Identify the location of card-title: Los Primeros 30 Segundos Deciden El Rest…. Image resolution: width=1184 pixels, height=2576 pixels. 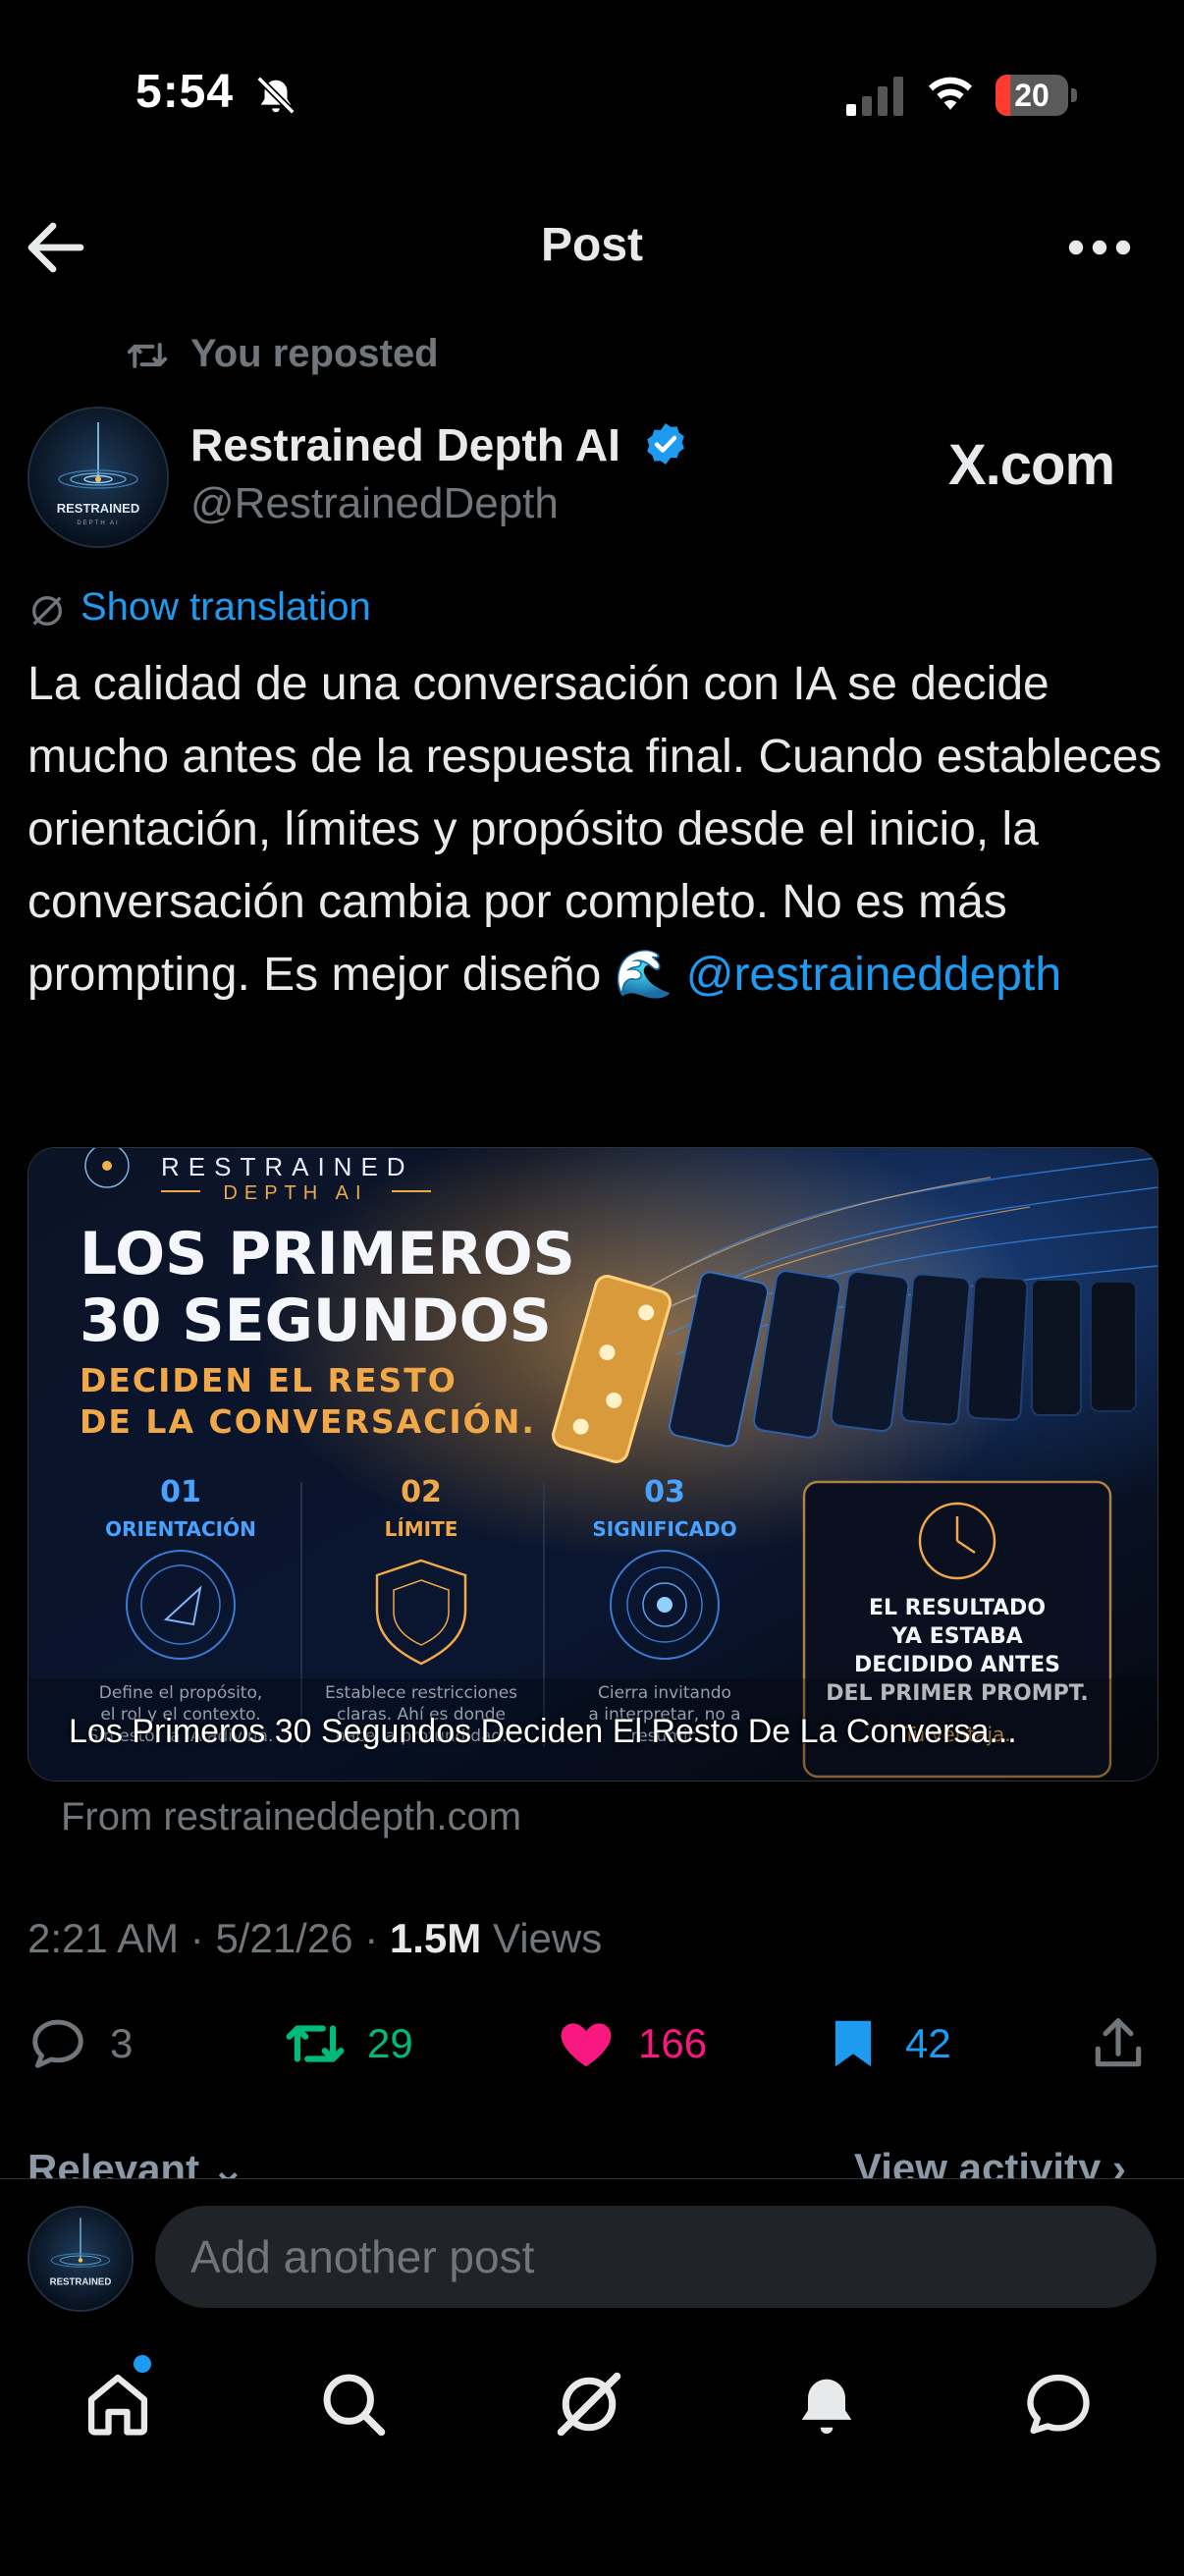
(543, 1731).